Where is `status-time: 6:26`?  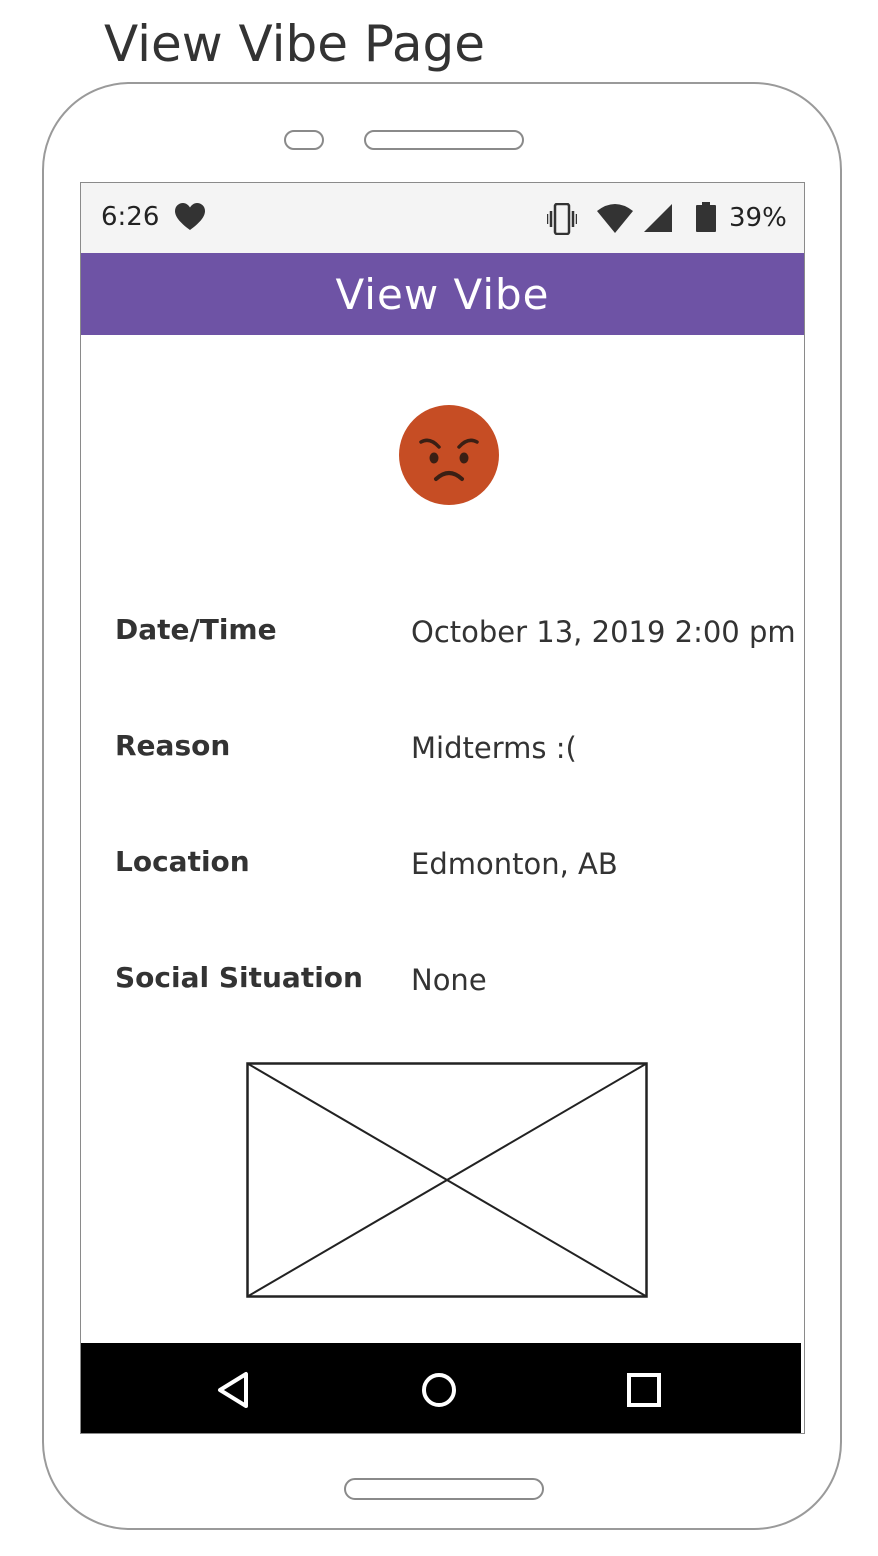
status-time: 6:26 is located at coordinates (130, 217).